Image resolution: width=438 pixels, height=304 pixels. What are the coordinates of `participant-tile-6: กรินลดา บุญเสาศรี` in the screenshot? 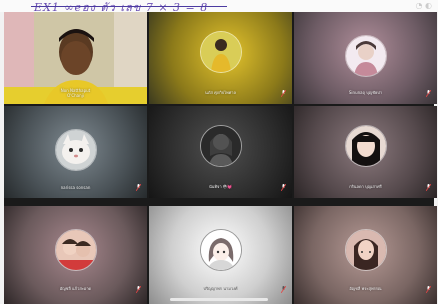 It's located at (365, 152).